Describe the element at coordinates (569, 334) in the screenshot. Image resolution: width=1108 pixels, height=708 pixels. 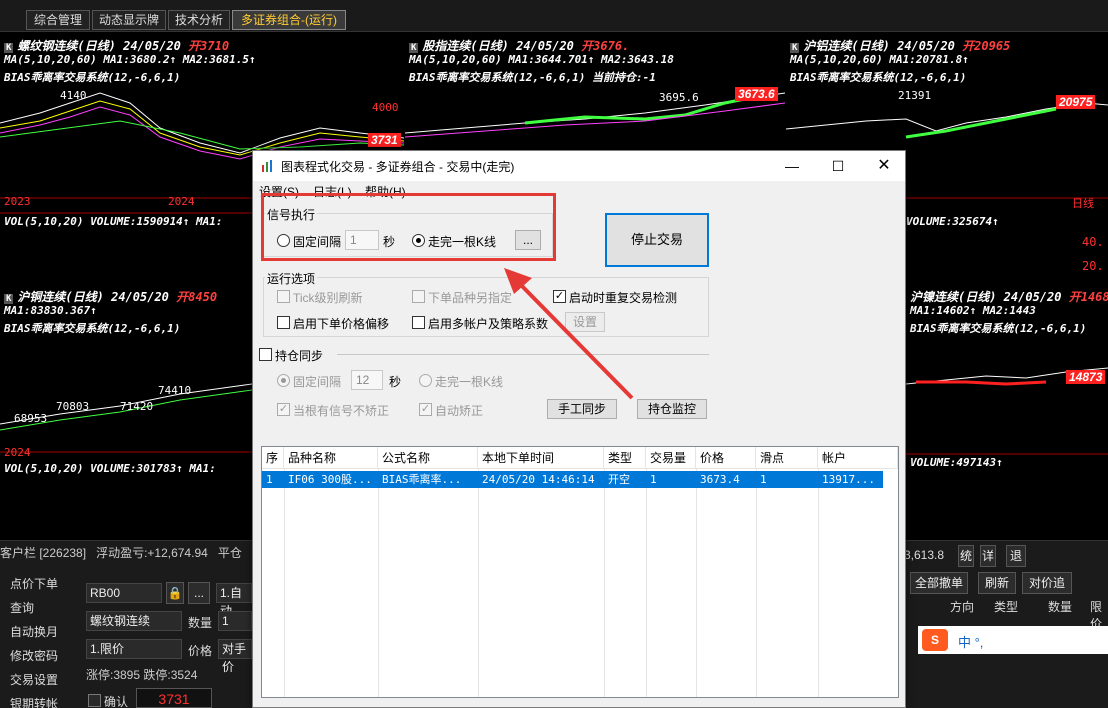
I see `annotation-arrow` at that location.